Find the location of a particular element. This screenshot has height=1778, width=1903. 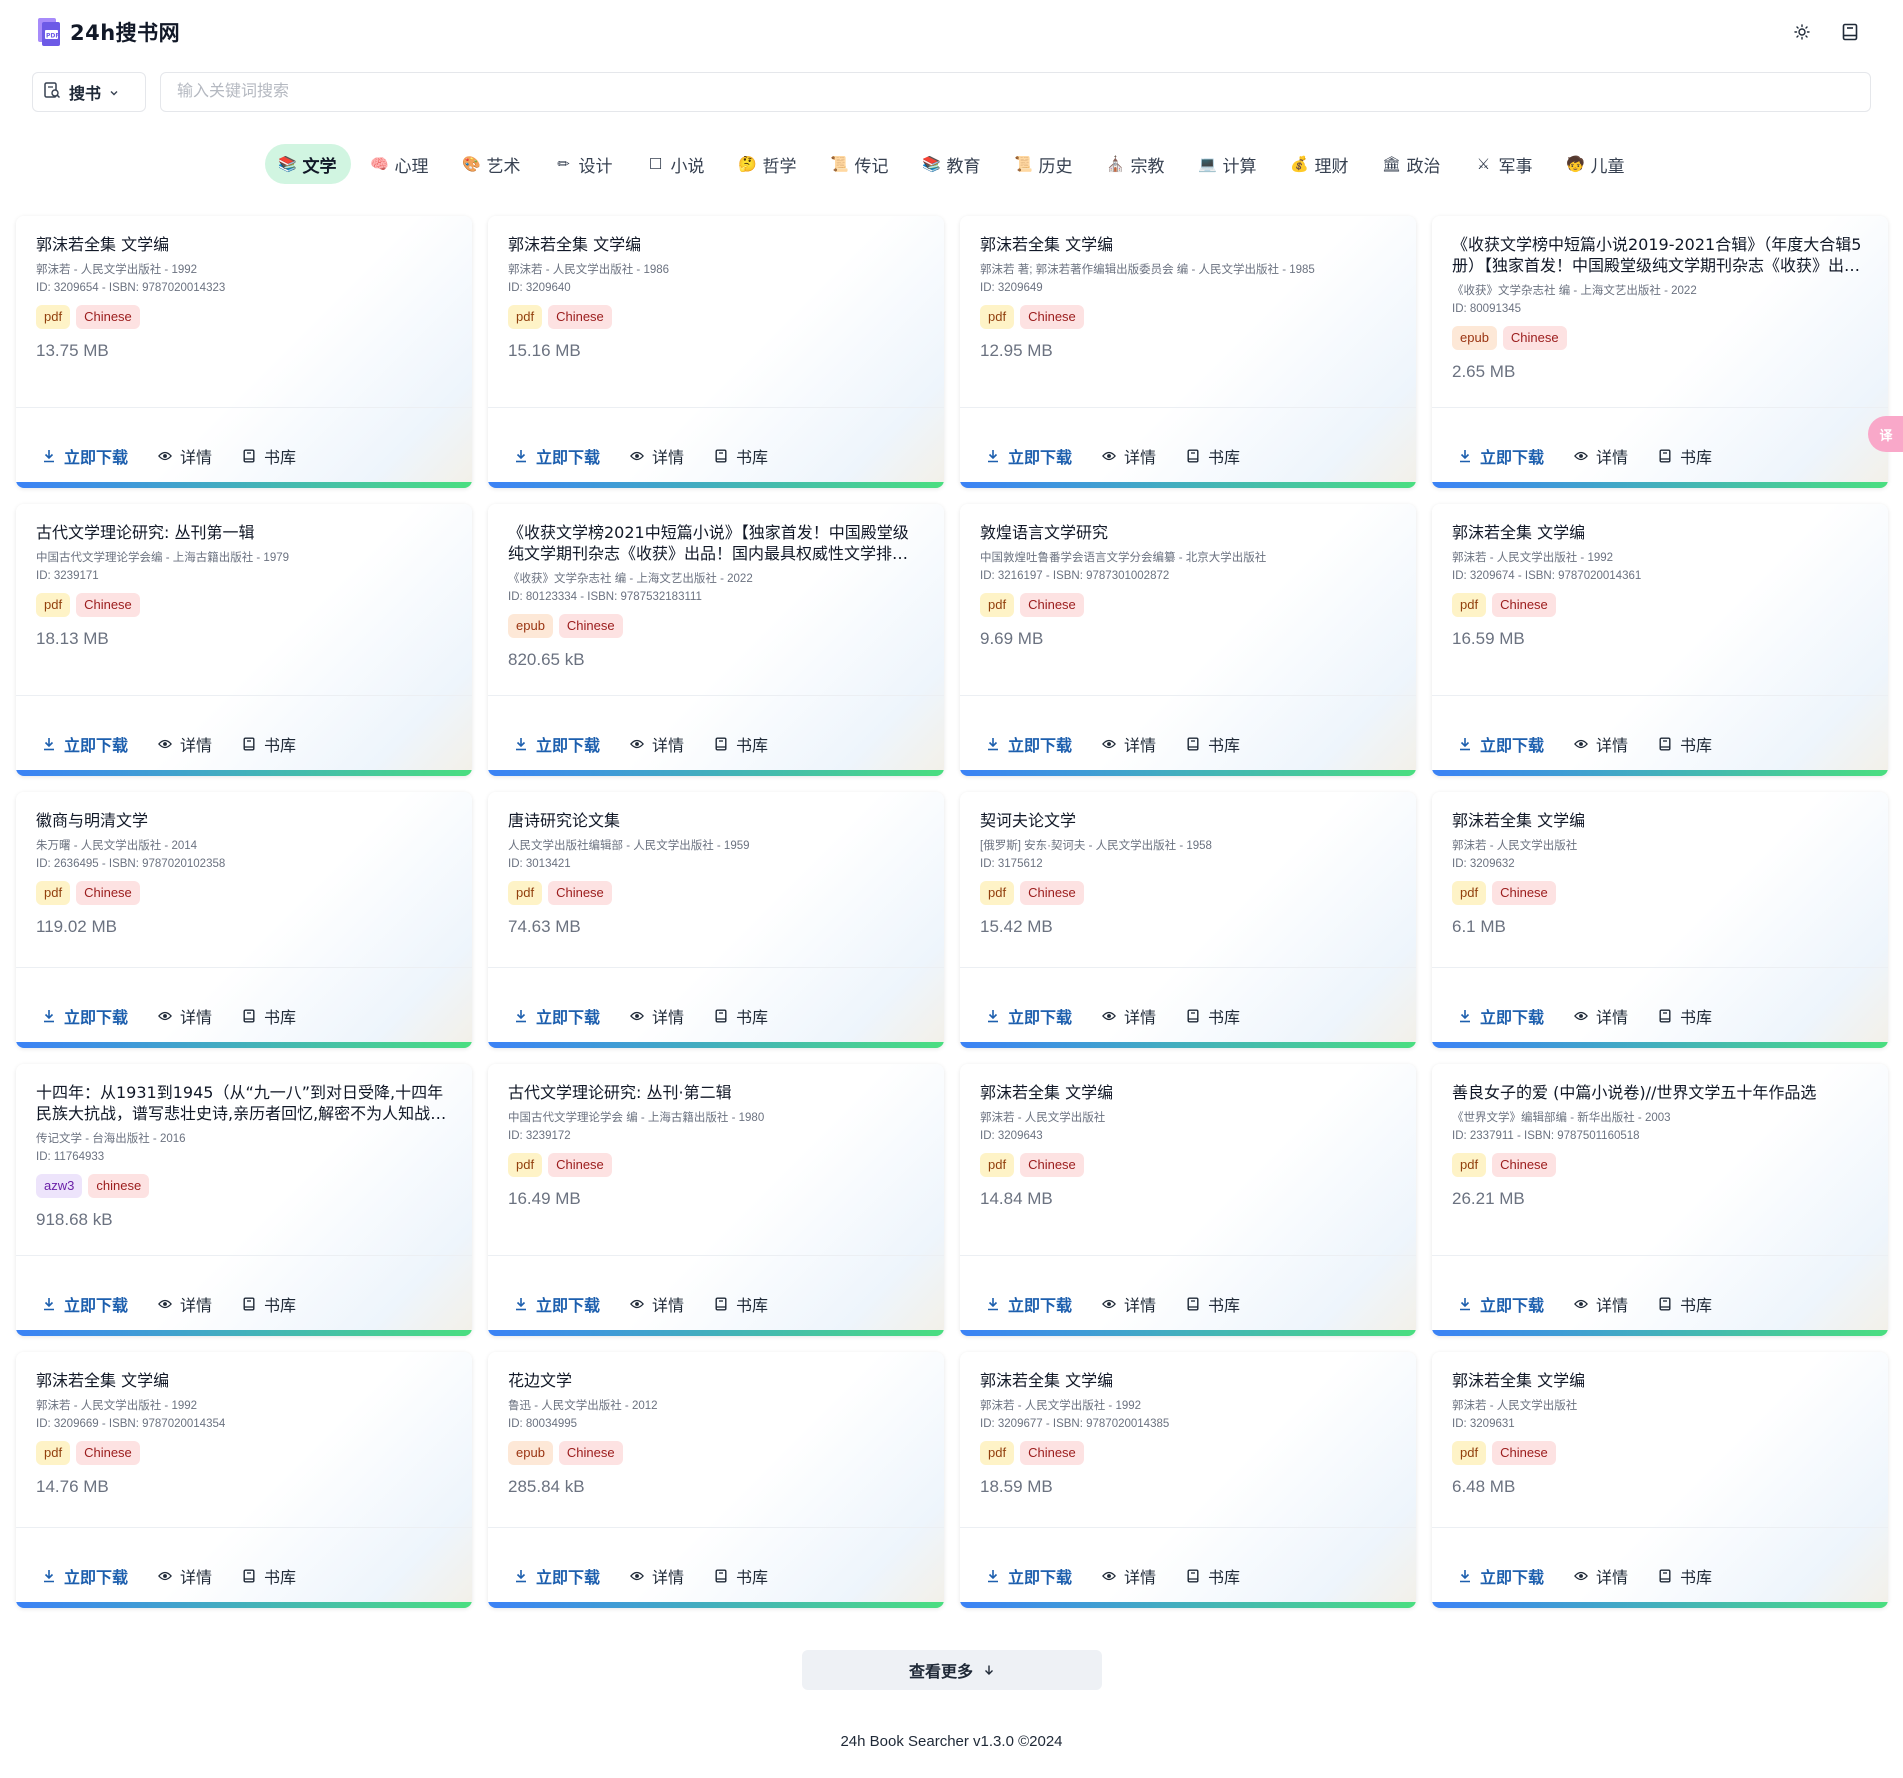

tab-category: 🎨 艺术 is located at coordinates (492, 164).